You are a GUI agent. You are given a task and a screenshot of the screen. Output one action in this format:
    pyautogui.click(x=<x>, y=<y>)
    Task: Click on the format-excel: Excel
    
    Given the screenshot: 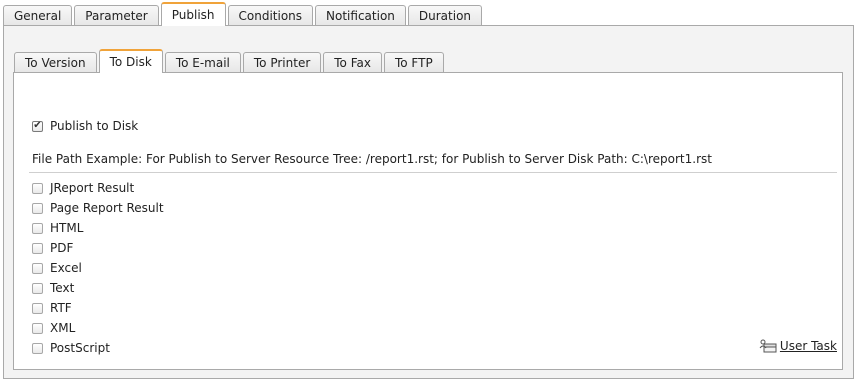 What is the action you would take?
    pyautogui.click(x=57, y=268)
    